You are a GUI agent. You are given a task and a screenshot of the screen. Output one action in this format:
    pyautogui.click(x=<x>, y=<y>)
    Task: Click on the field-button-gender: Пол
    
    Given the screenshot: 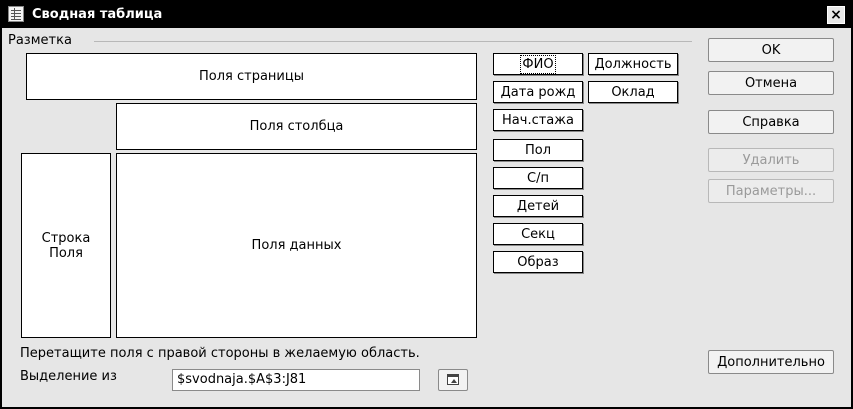 What is the action you would take?
    pyautogui.click(x=538, y=150)
    